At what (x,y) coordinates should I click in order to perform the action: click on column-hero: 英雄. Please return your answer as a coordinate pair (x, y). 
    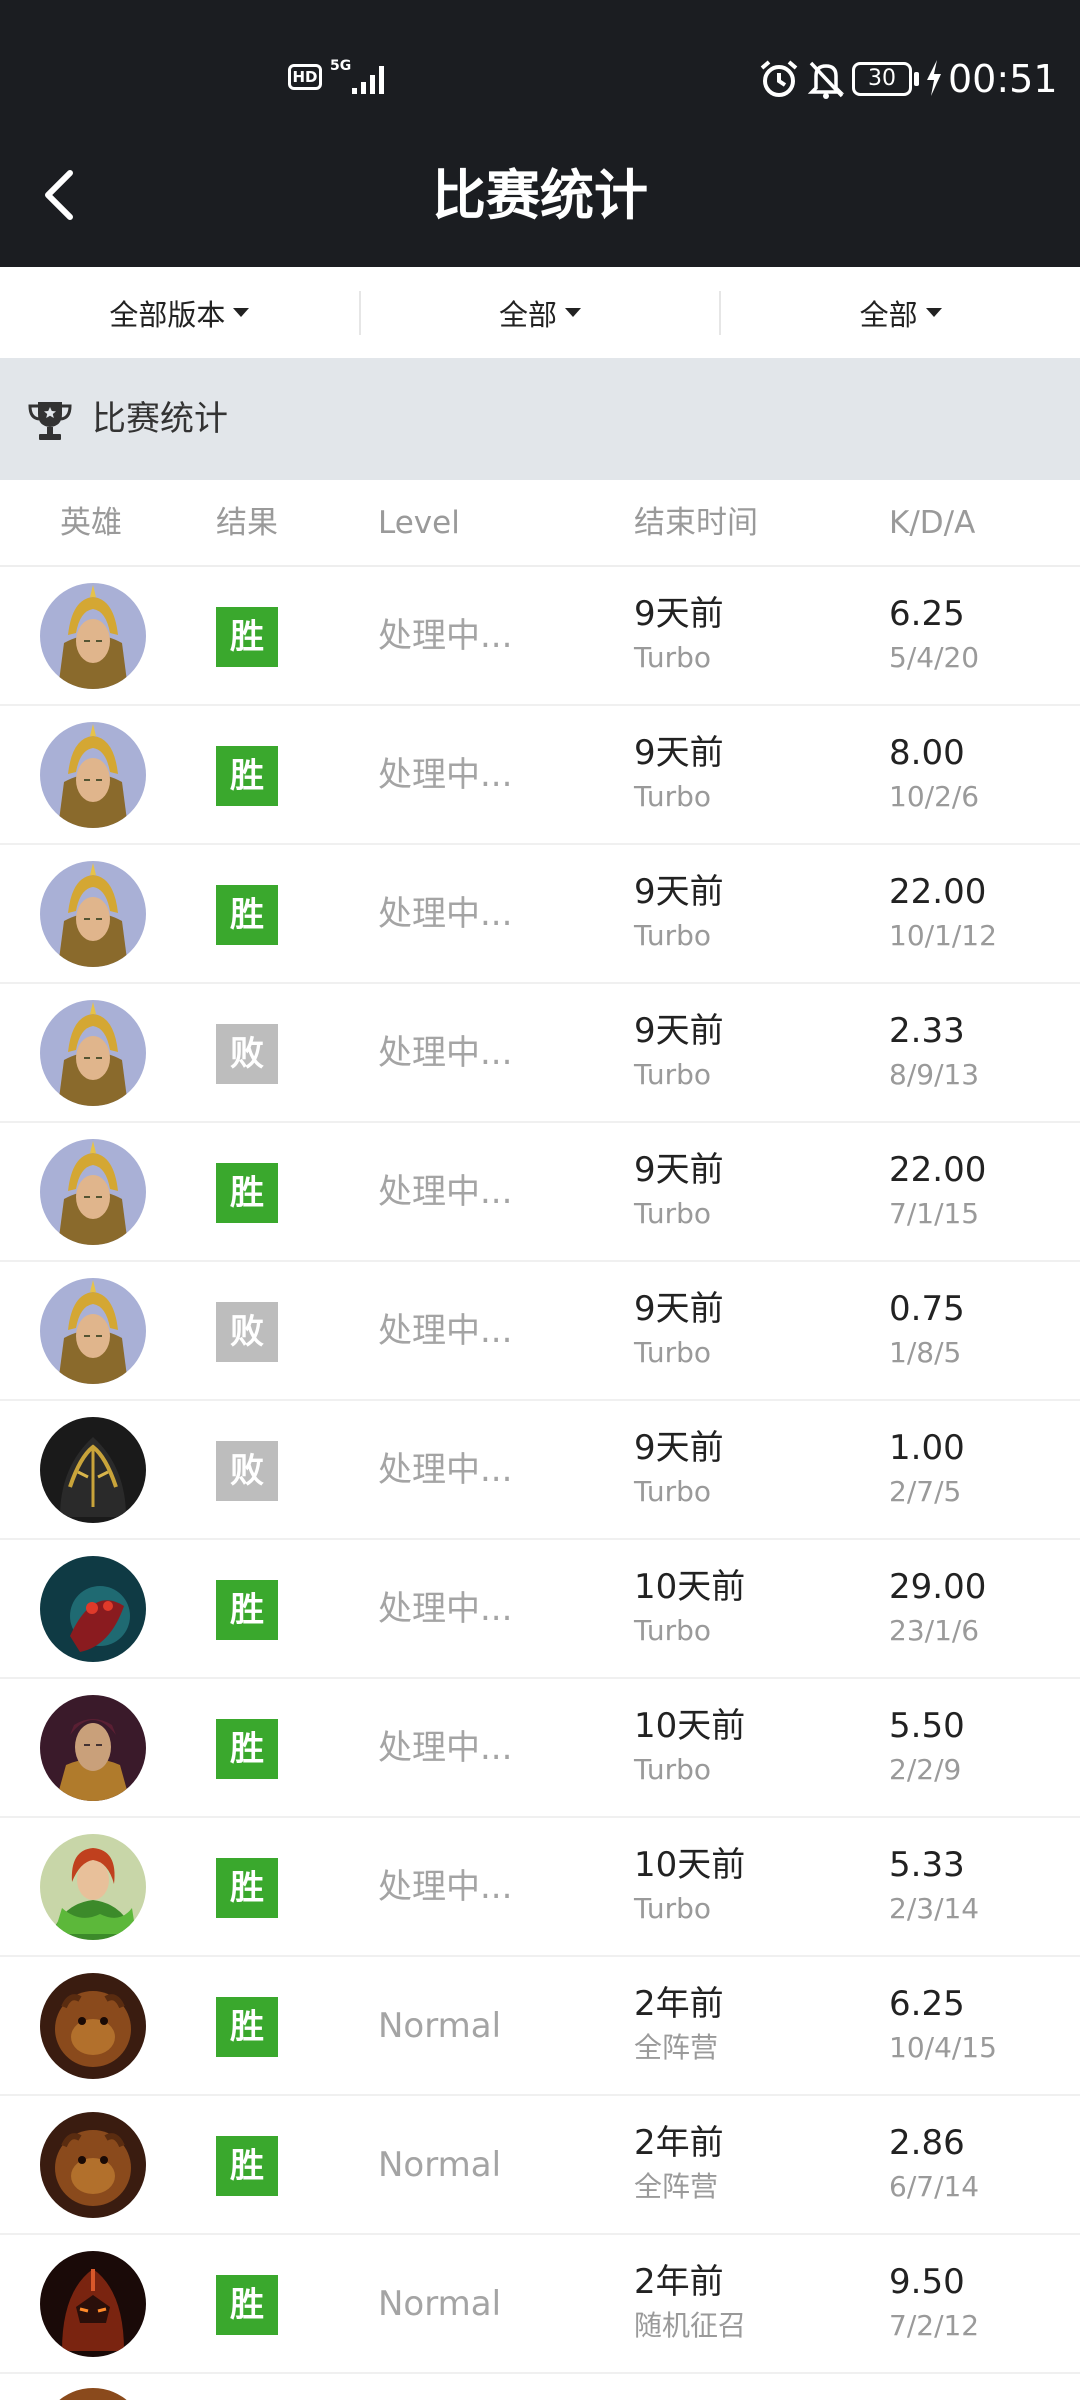
    Looking at the image, I should click on (91, 523).